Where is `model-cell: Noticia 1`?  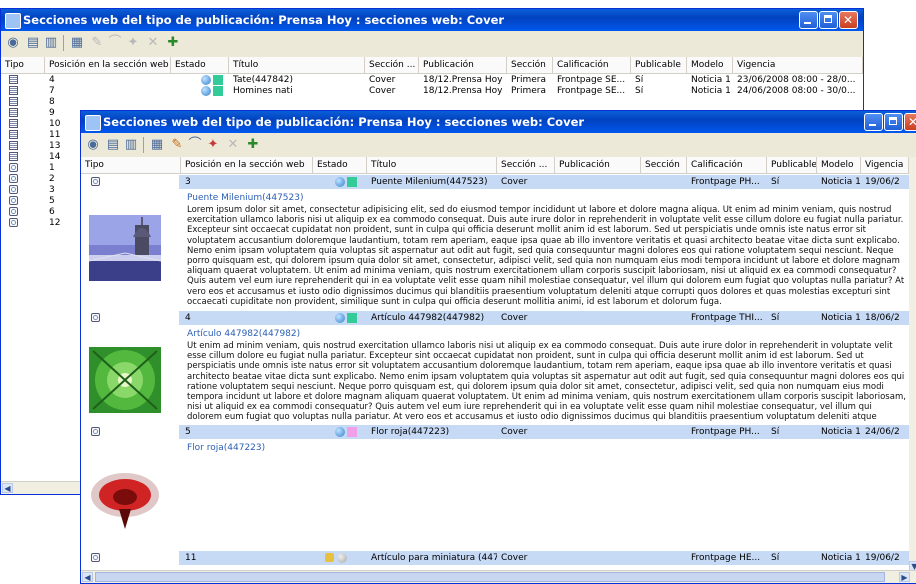
model-cell: Noticia 1 is located at coordinates (841, 558).